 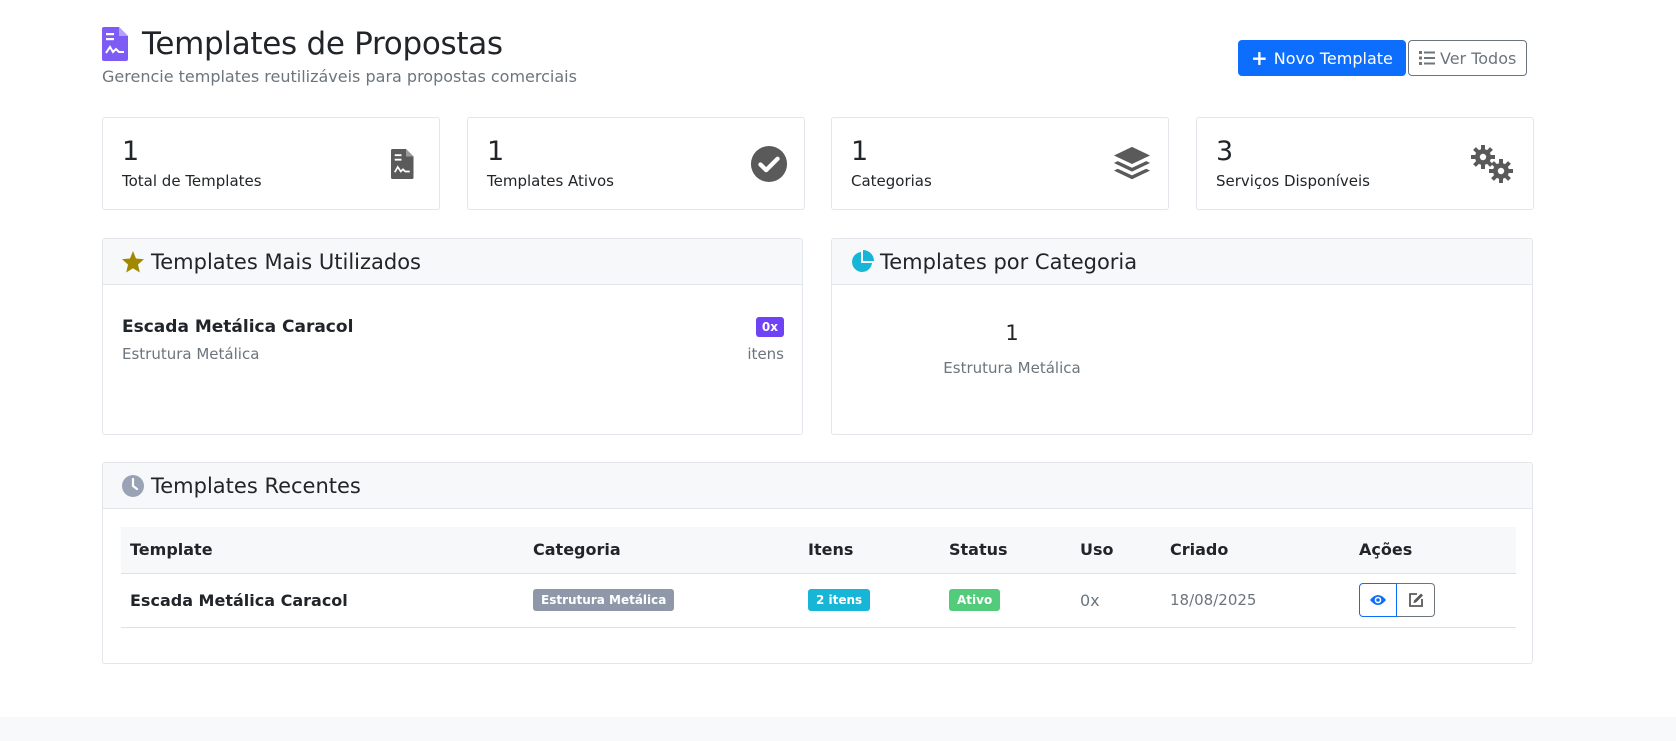 What do you see at coordinates (256, 485) in the screenshot?
I see `card-title: Templates Recentes` at bounding box center [256, 485].